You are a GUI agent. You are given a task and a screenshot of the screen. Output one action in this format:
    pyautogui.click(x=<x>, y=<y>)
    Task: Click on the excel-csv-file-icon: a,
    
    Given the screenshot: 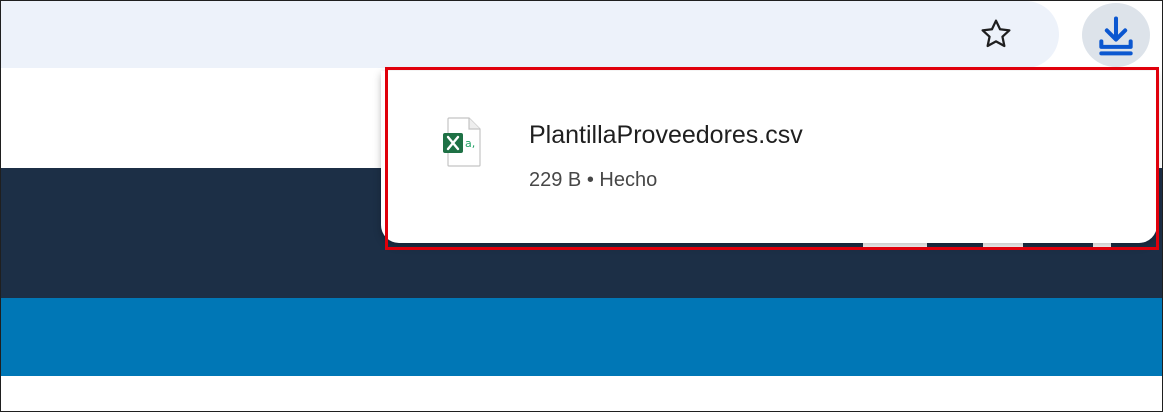 What is the action you would take?
    pyautogui.click(x=462, y=142)
    